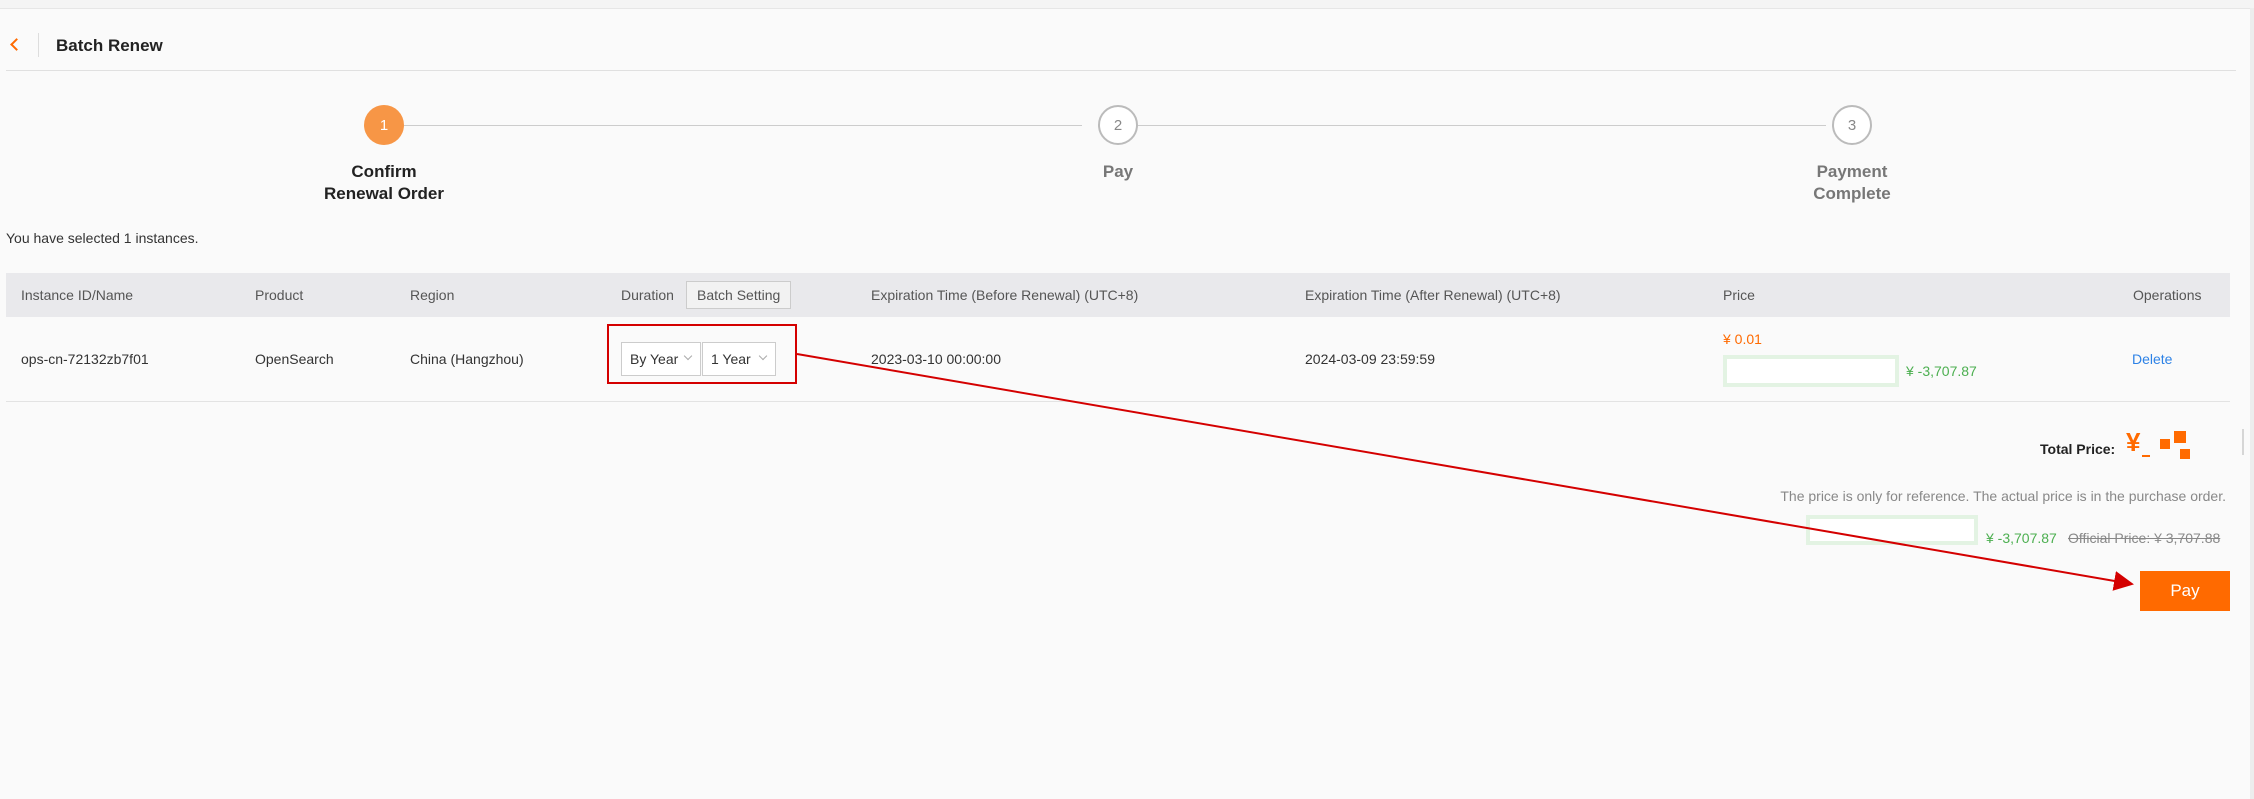  I want to click on selection-summary: You have selected 1 instances., so click(102, 238).